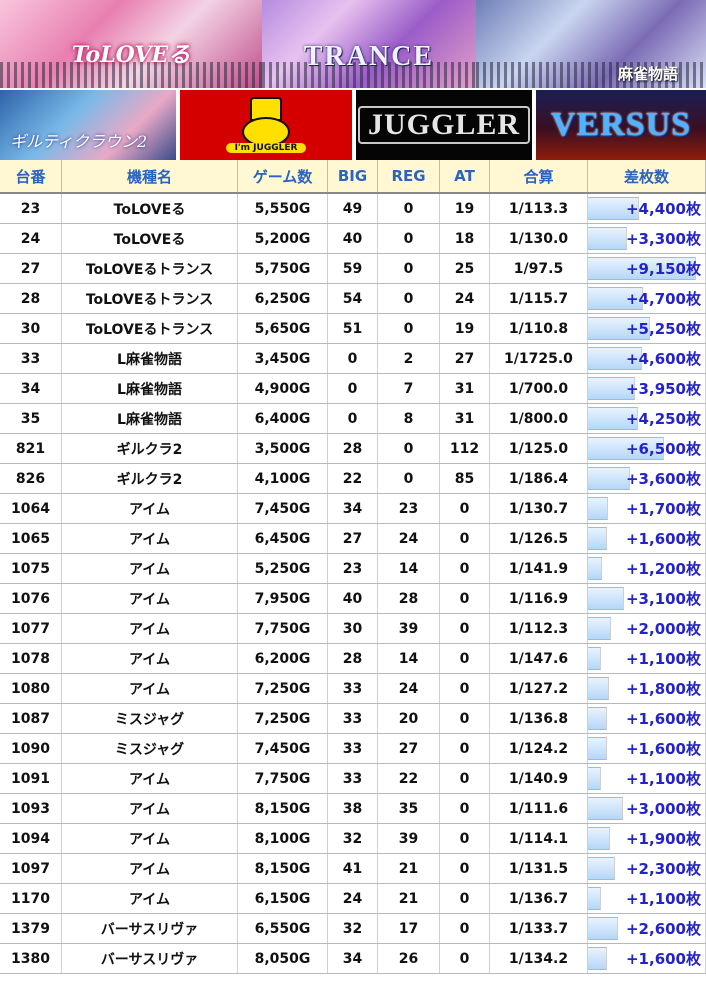 This screenshot has width=706, height=981. I want to click on cell-coin-difference: +2,000枚, so click(647, 628).